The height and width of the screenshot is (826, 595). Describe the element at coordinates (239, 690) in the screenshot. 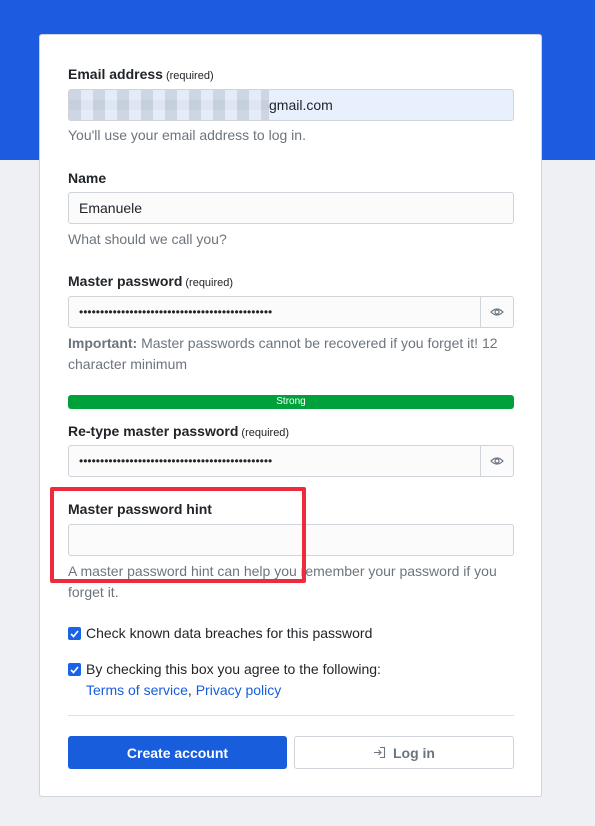

I see `privacy-policy-link: Privacy policy` at that location.